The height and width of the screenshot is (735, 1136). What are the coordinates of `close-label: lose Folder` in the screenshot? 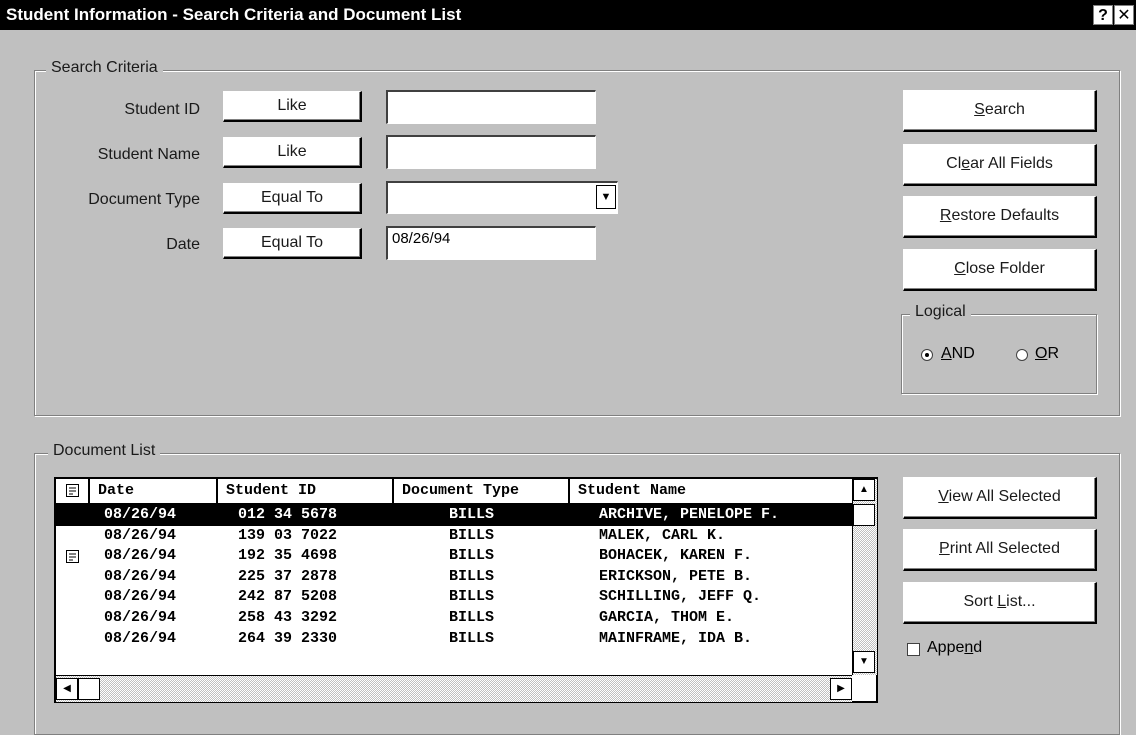 It's located at (1005, 268).